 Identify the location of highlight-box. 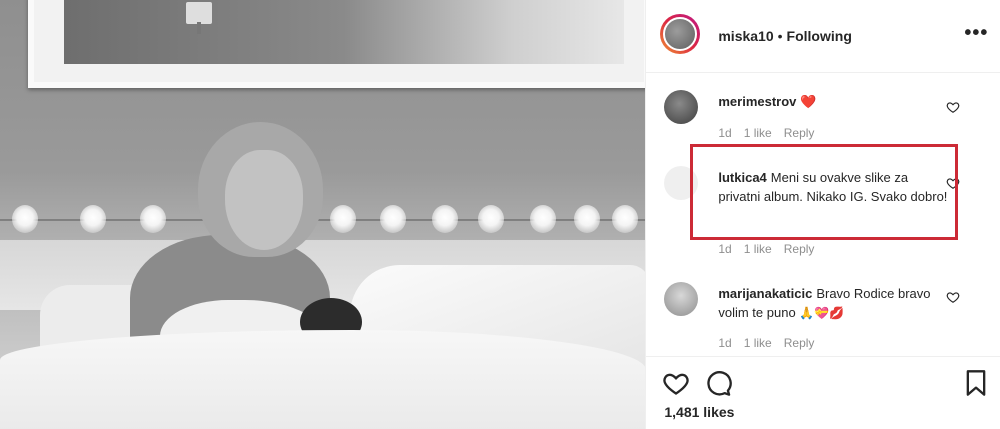
(824, 192).